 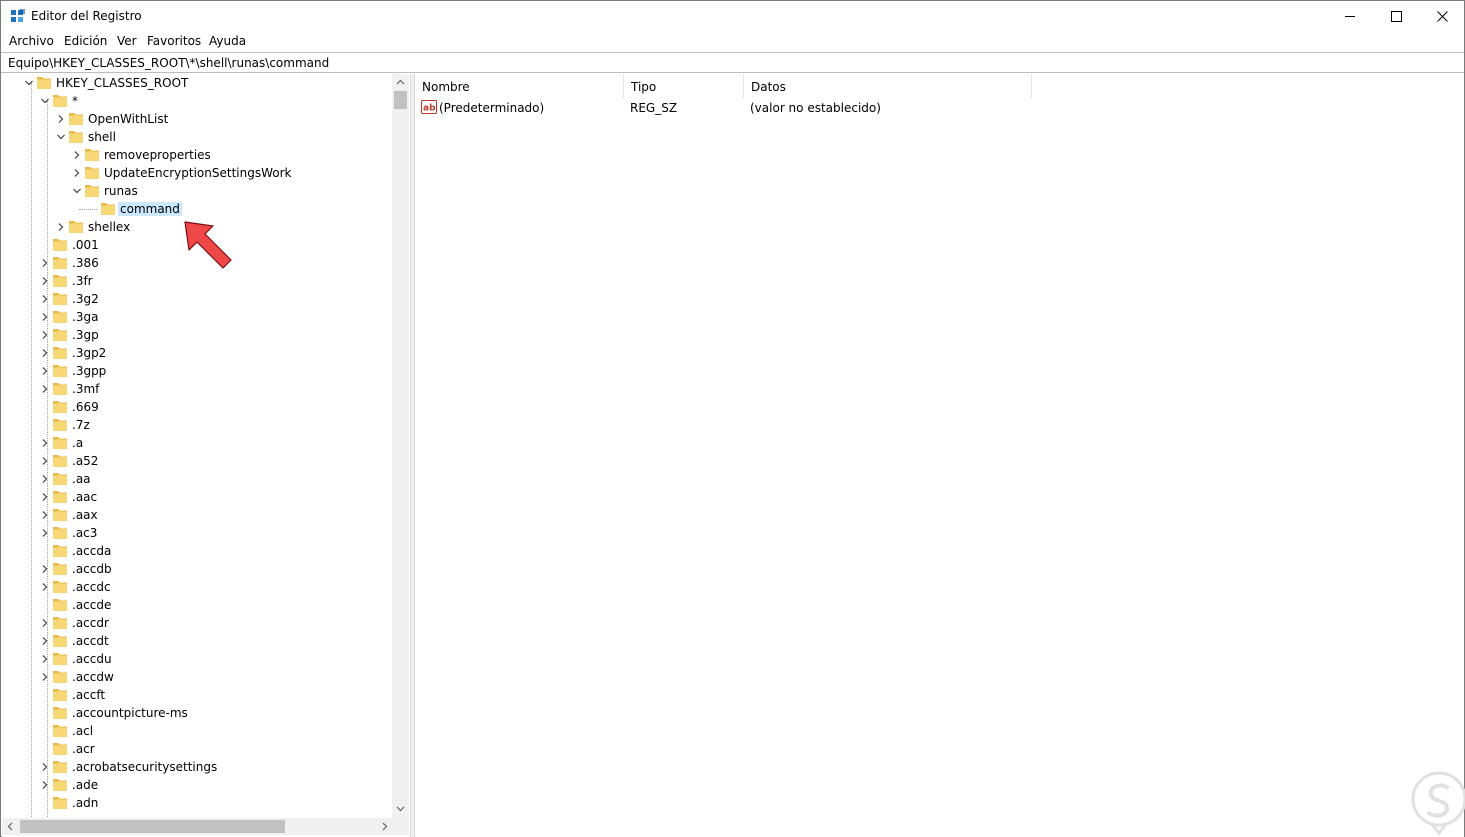 I want to click on tree-node: .ac3, so click(x=197, y=533).